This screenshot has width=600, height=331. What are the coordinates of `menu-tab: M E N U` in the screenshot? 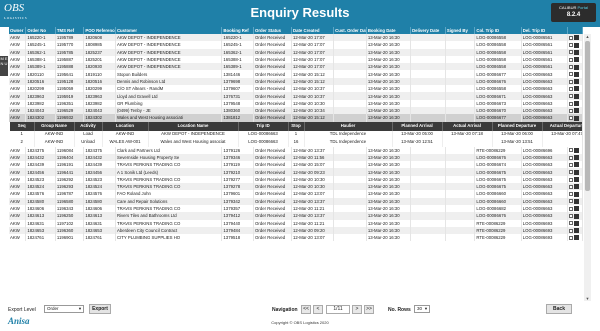 It's located at (4, 66).